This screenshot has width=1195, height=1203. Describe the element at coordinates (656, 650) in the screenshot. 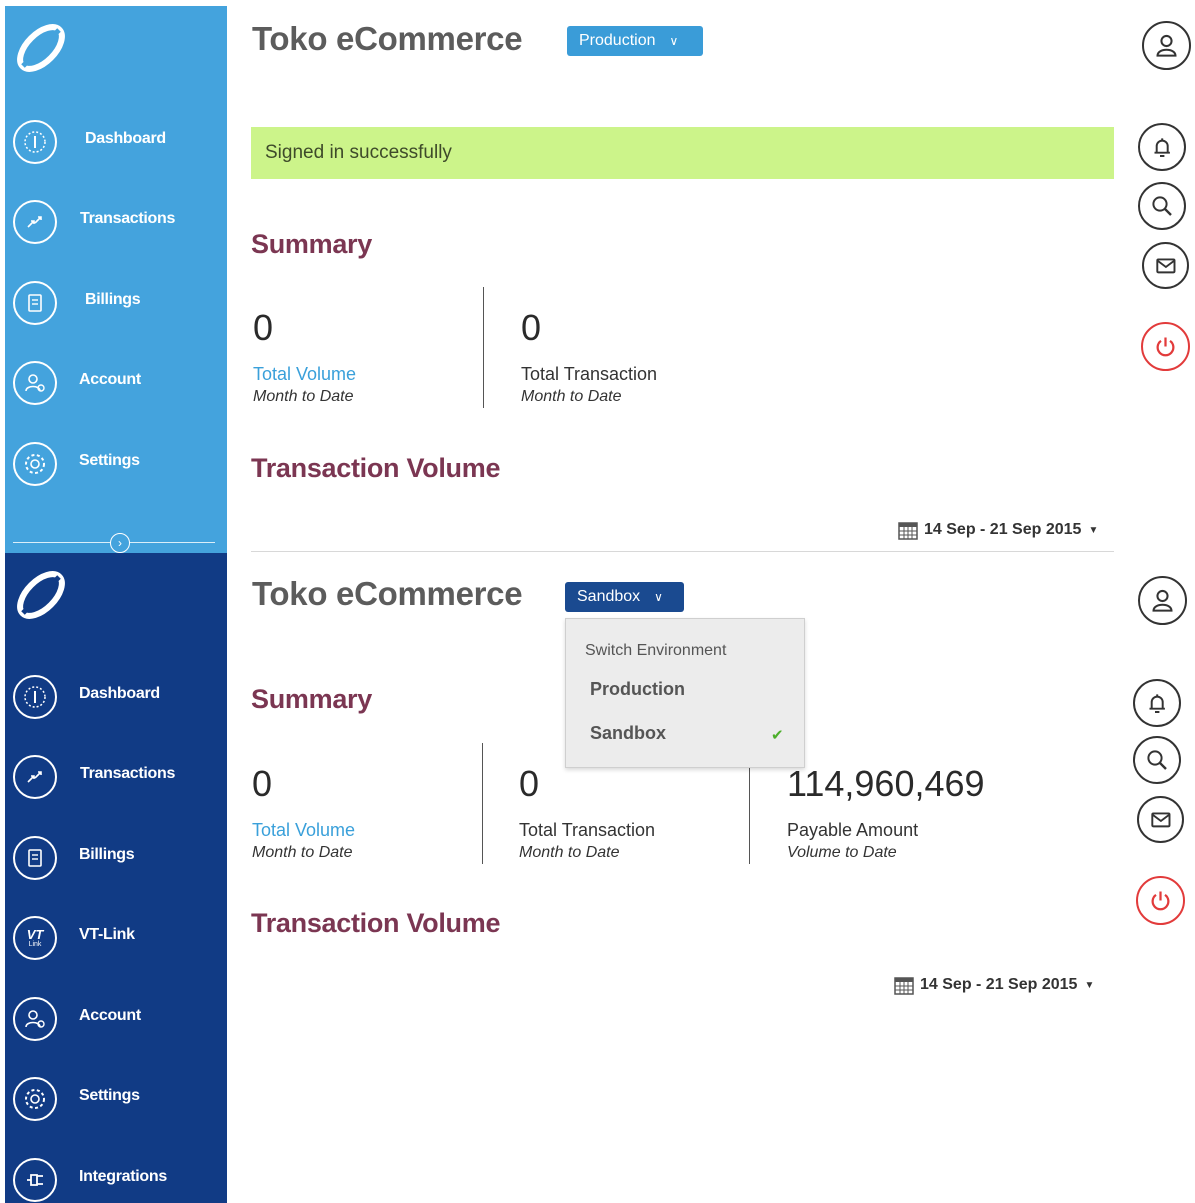

I see `dropdown-header: Switch Environment` at that location.